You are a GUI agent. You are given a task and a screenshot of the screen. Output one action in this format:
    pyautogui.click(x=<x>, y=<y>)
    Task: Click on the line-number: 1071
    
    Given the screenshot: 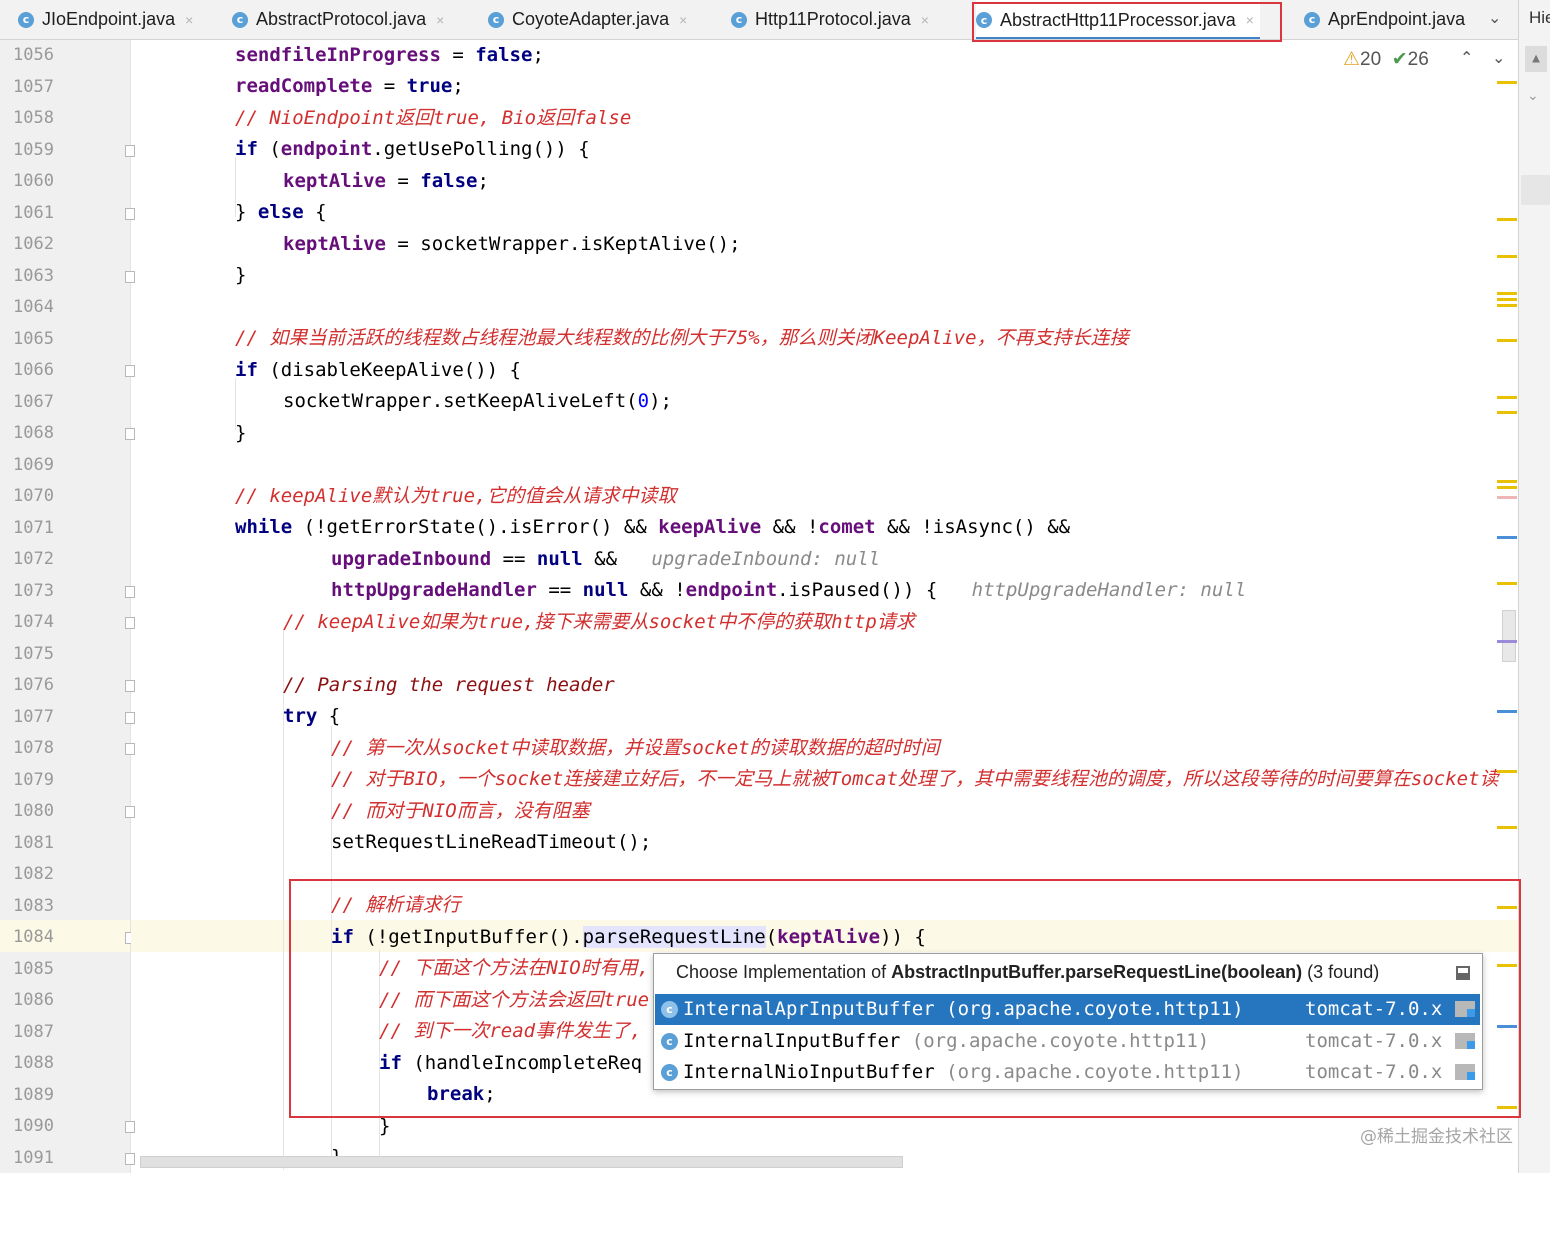 What is the action you would take?
    pyautogui.click(x=33, y=528)
    